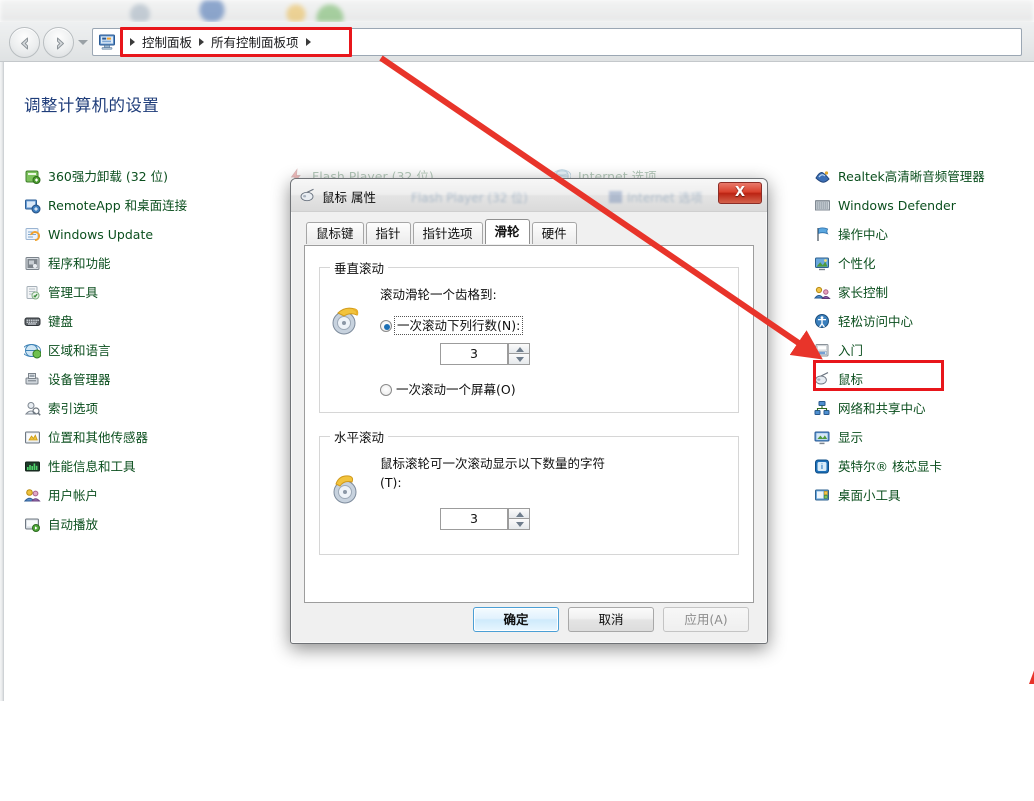 Image resolution: width=1034 pixels, height=801 pixels. Describe the element at coordinates (345, 489) in the screenshot. I see `horizontal-scroll-wheel-icon` at that location.